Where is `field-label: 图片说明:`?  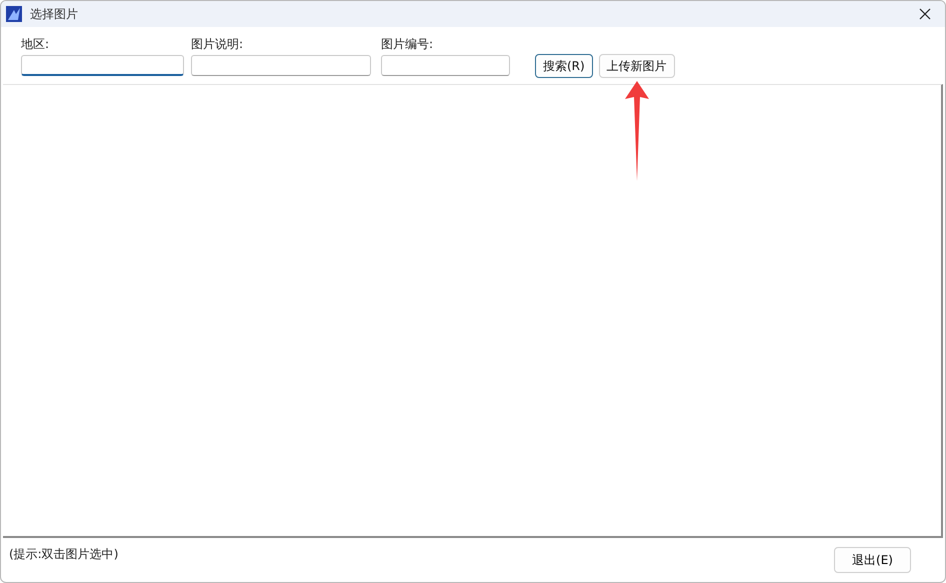 field-label: 图片说明: is located at coordinates (217, 44).